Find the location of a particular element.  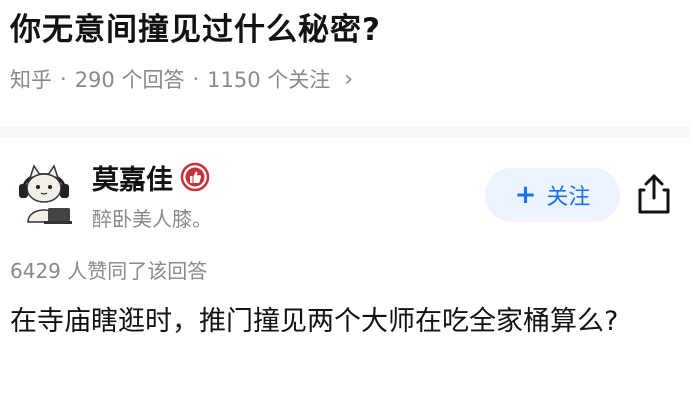

author-bio: 醉卧美人膝。 is located at coordinates (152, 219).